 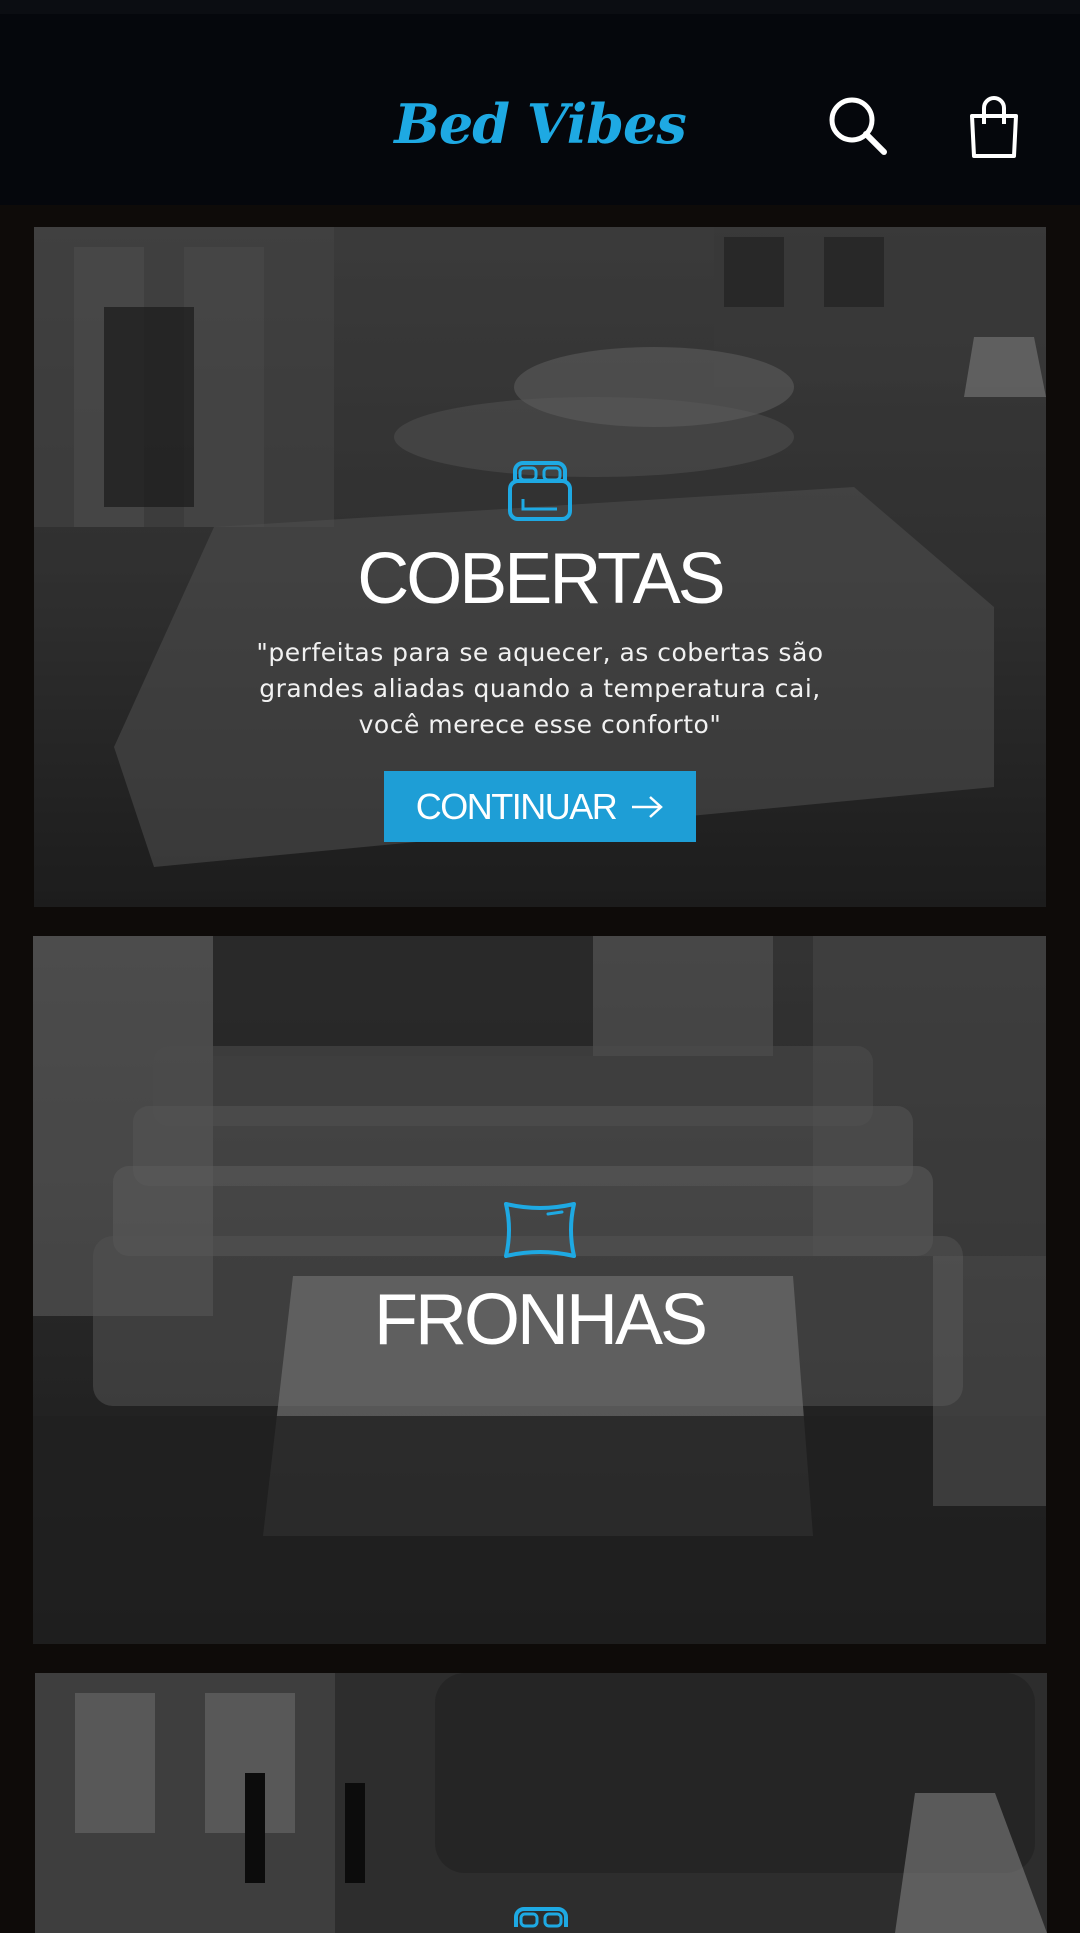 I want to click on category-card-third, so click(x=541, y=1803).